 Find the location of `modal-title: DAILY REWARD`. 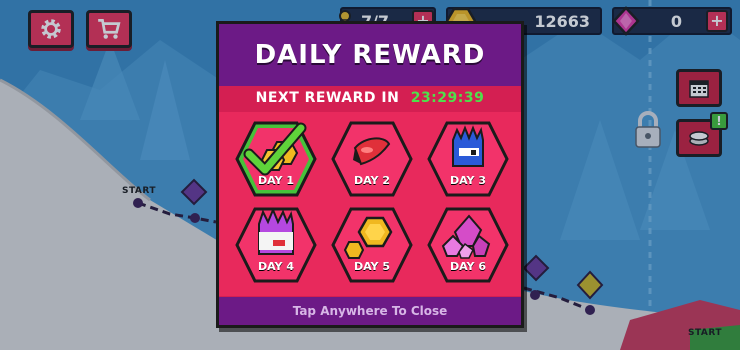

modal-title: DAILY REWARD is located at coordinates (370, 55).